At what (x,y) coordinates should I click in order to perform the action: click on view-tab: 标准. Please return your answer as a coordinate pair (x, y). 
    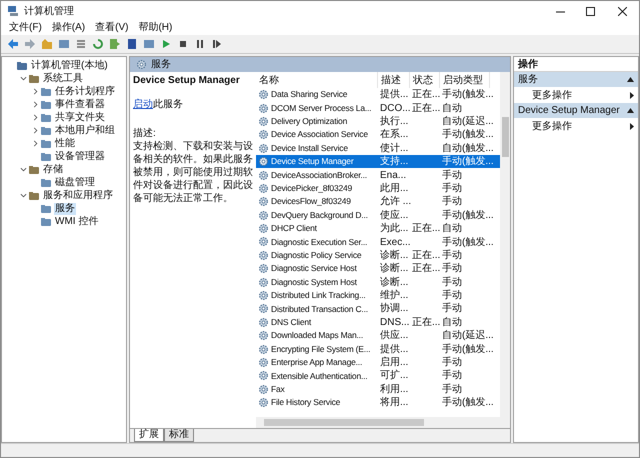
    Looking at the image, I should click on (179, 435).